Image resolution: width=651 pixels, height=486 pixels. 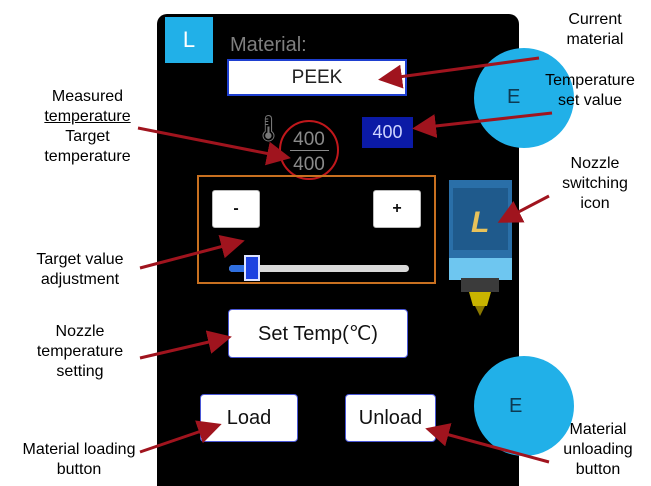 I want to click on annotation-nozzle-temp-setting: Nozzle temperature setting, so click(x=80, y=351).